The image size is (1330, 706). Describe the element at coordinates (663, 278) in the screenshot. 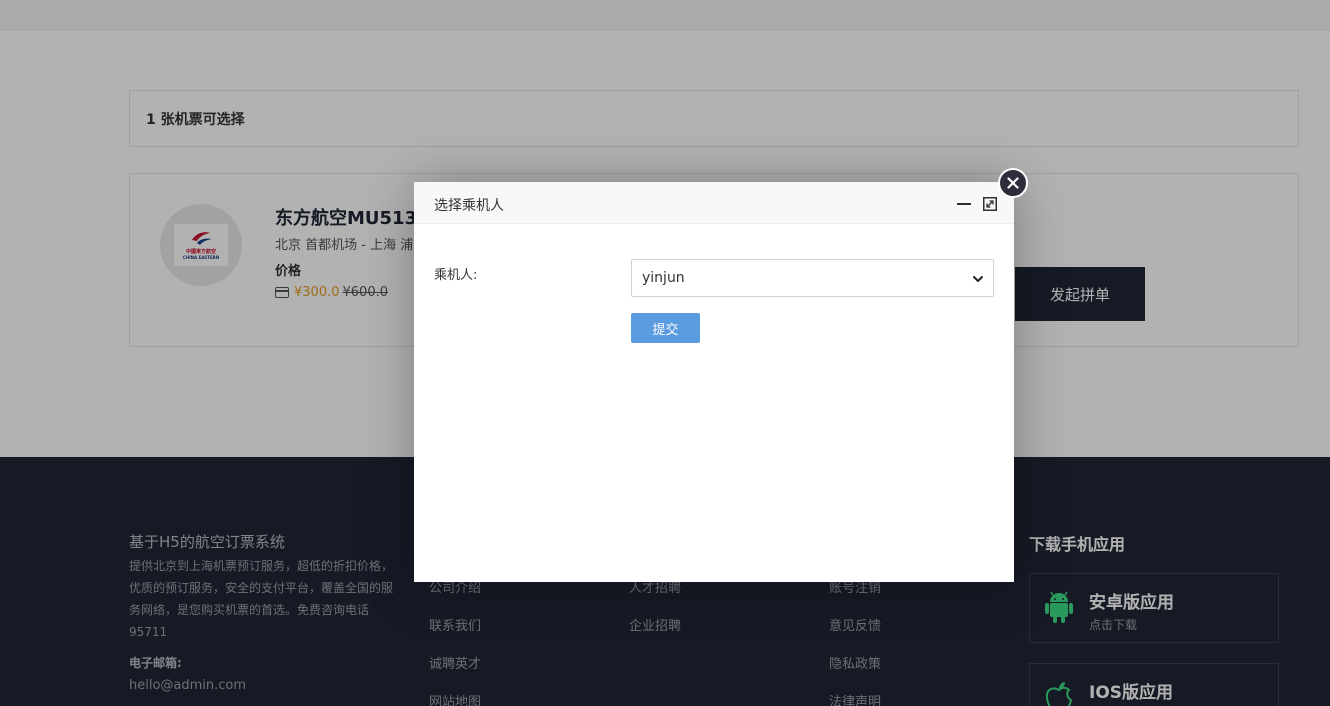

I see `passenger-select-value: yinjun` at that location.